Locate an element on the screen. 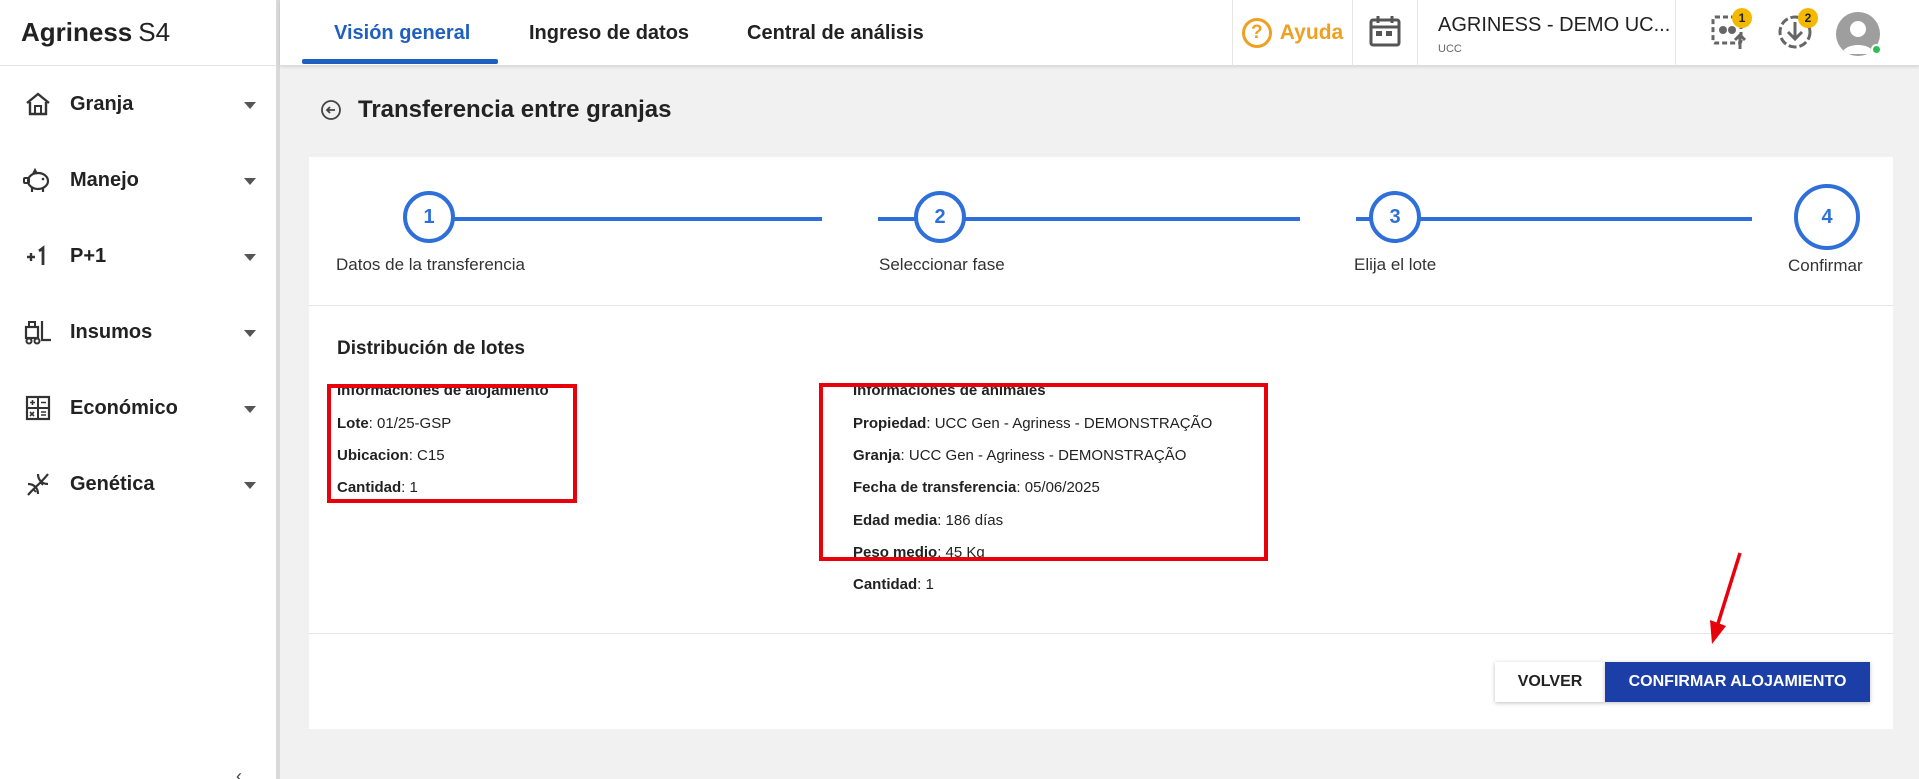 The width and height of the screenshot is (1919, 779). step-2-circle: 2 is located at coordinates (940, 217).